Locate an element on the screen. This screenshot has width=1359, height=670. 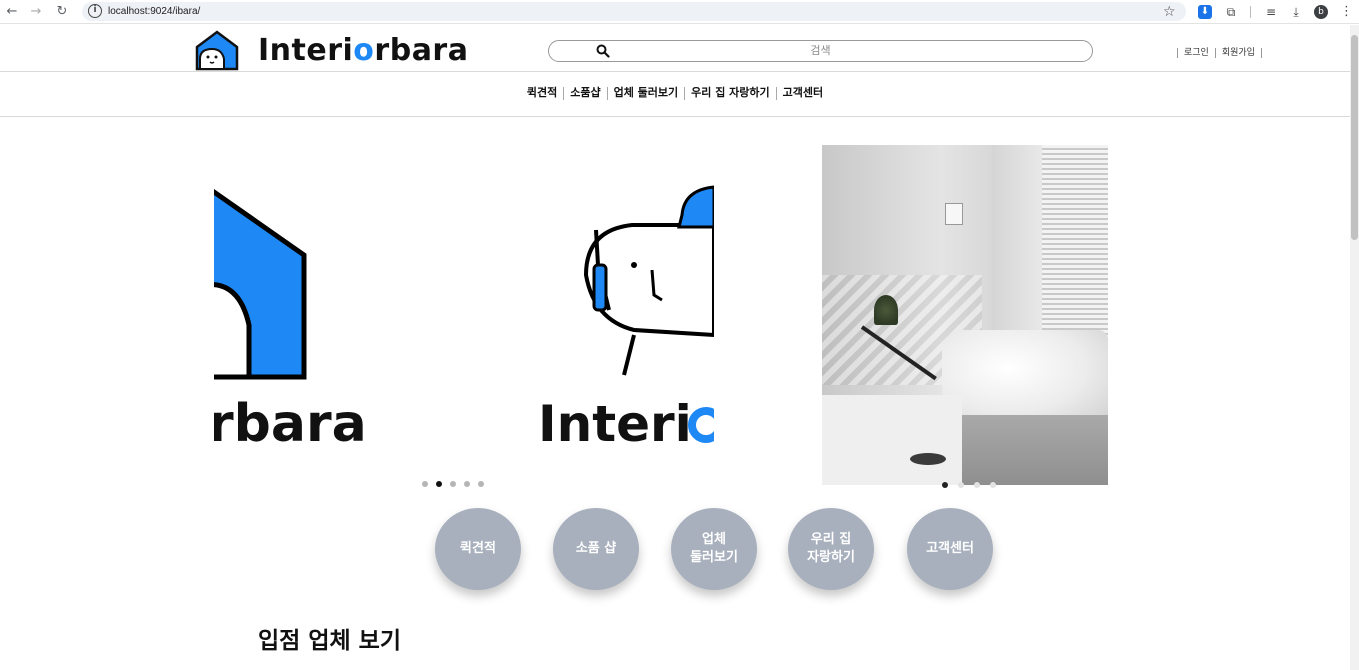
download-extension-icon: ⬇ is located at coordinates (1205, 12).